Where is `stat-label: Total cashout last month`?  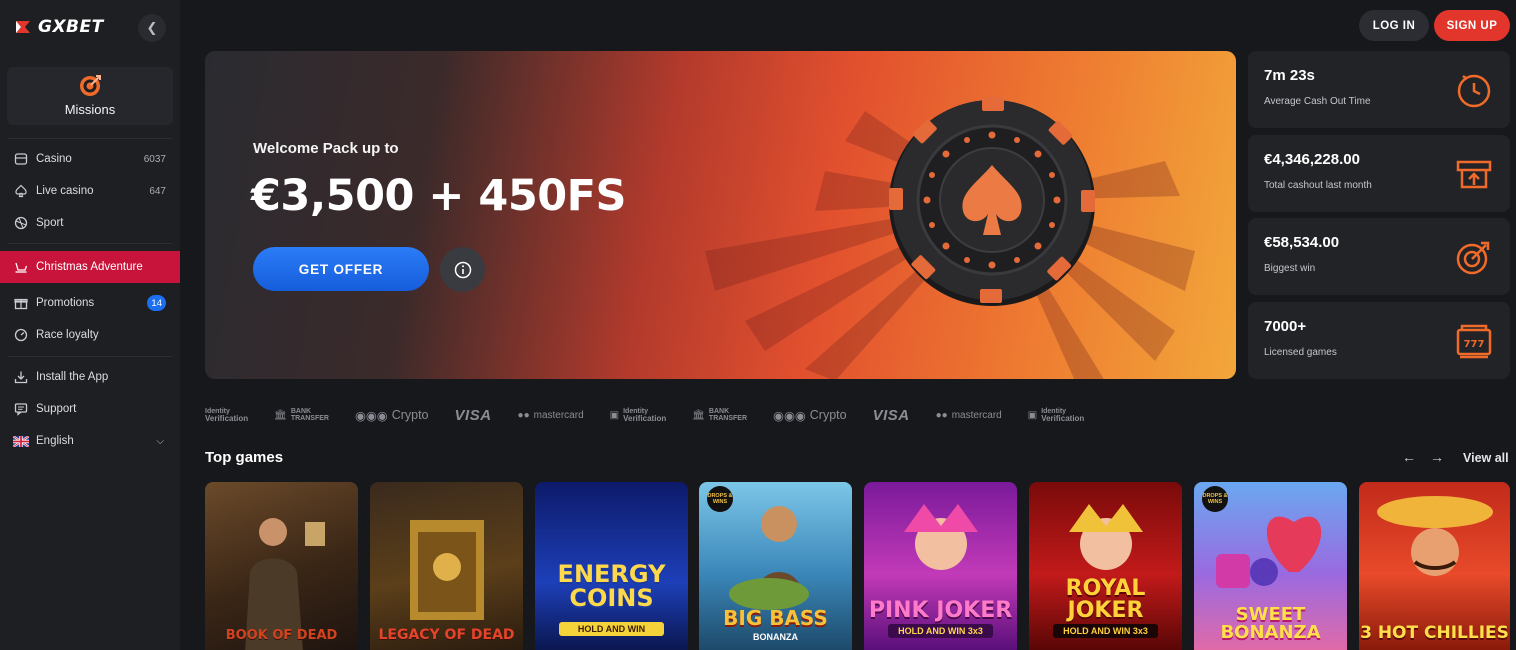 stat-label: Total cashout last month is located at coordinates (1318, 185).